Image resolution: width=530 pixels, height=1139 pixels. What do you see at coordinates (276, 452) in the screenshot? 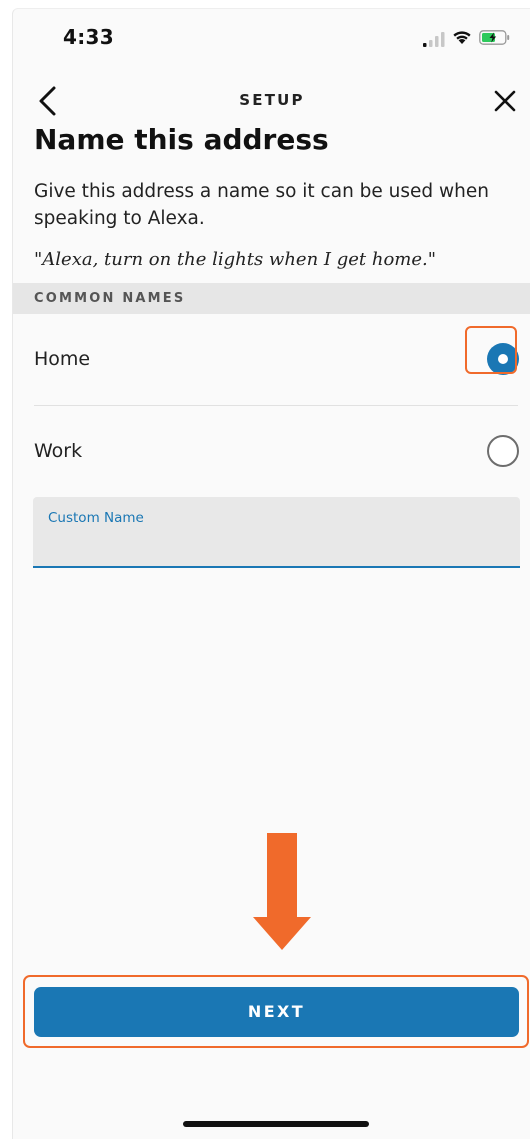
I see `option-work: Work` at bounding box center [276, 452].